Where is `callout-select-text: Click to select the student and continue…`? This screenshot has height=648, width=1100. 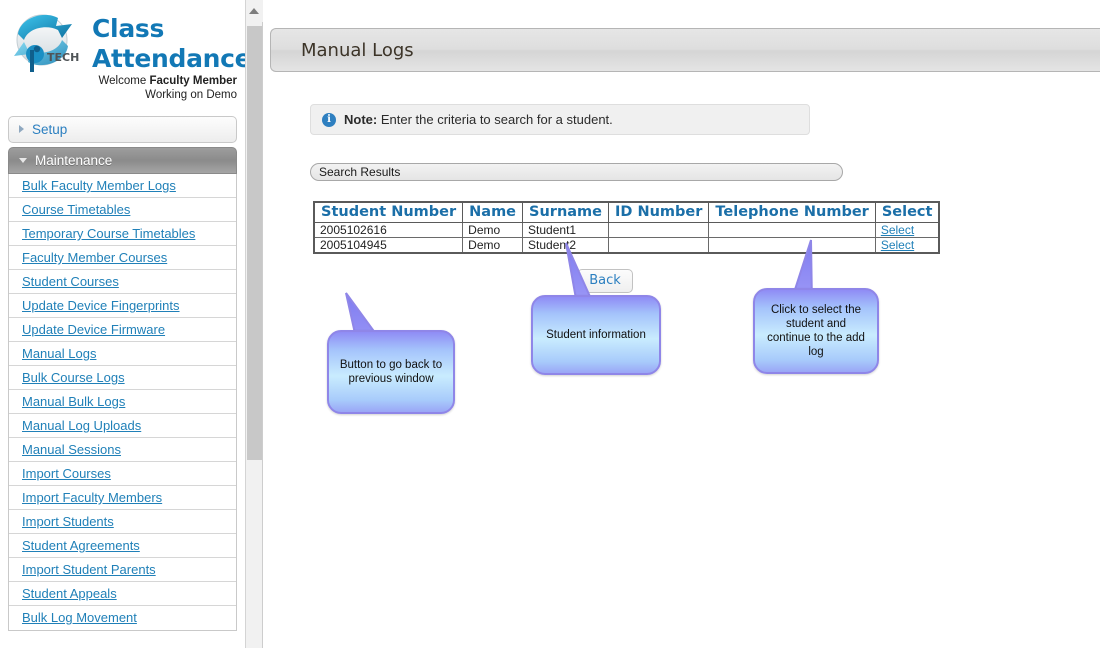 callout-select-text: Click to select the student and continue… is located at coordinates (816, 331).